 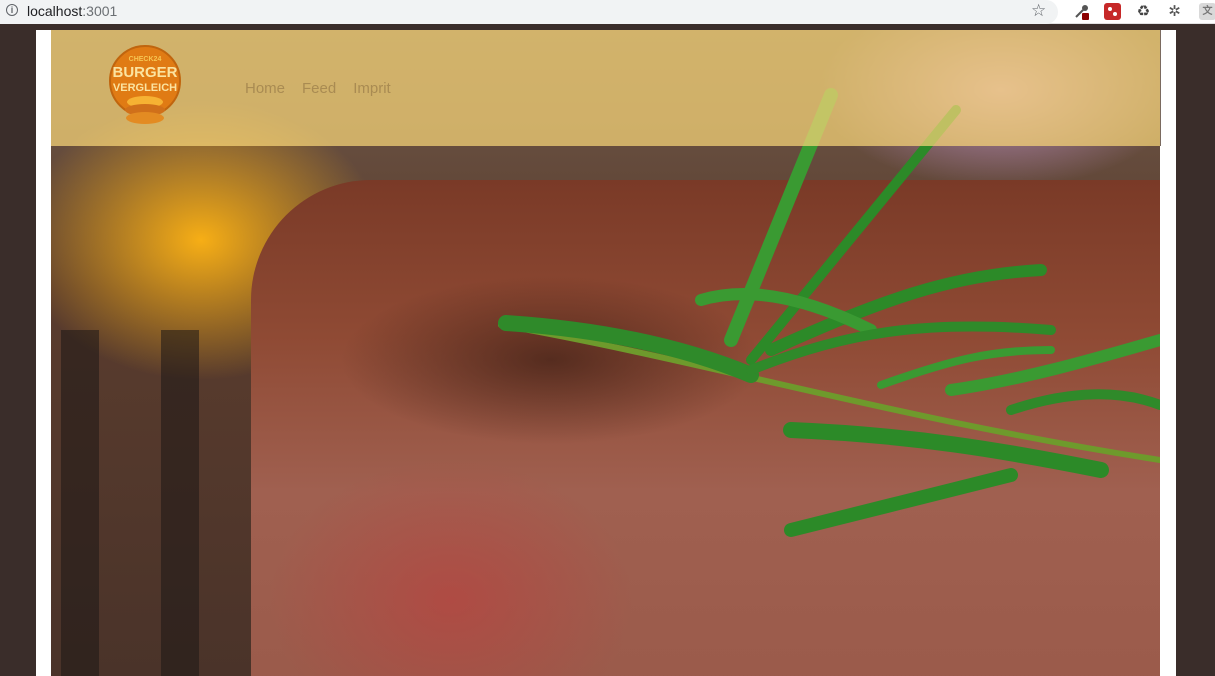 I want to click on burger-vergleich-logo: CHECK24 BURGER VERGLEICH, so click(x=145, y=89).